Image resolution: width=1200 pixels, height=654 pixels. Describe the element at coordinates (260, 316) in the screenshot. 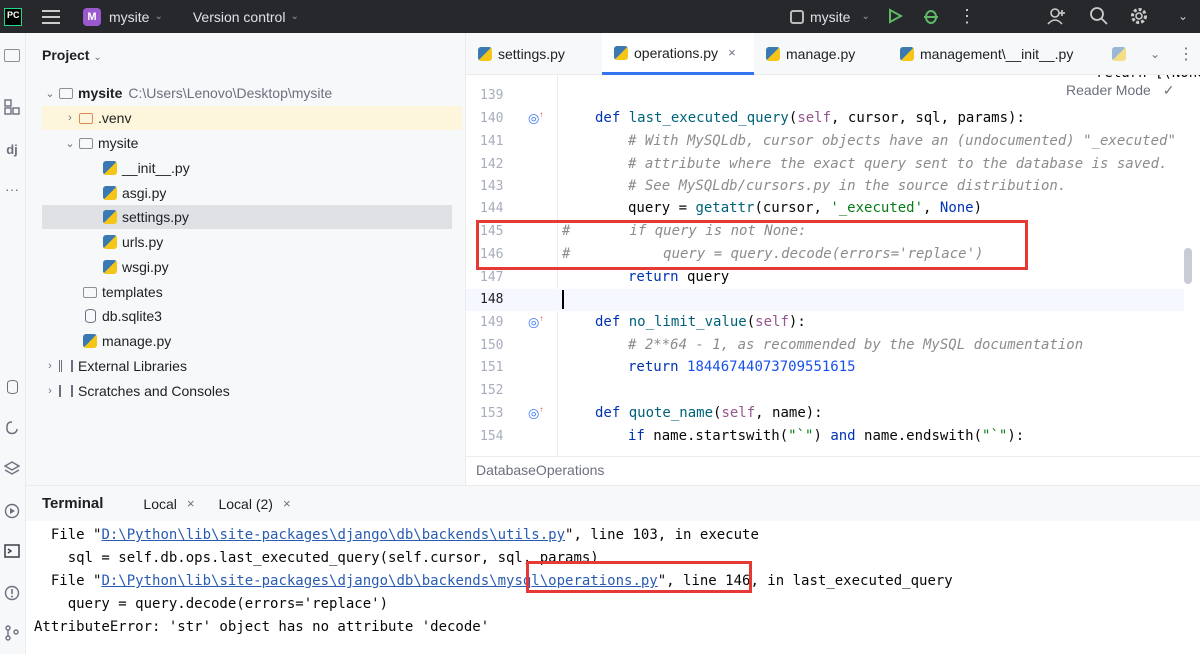

I see `tree-item-db-sqlite3: db.sqlite3` at that location.